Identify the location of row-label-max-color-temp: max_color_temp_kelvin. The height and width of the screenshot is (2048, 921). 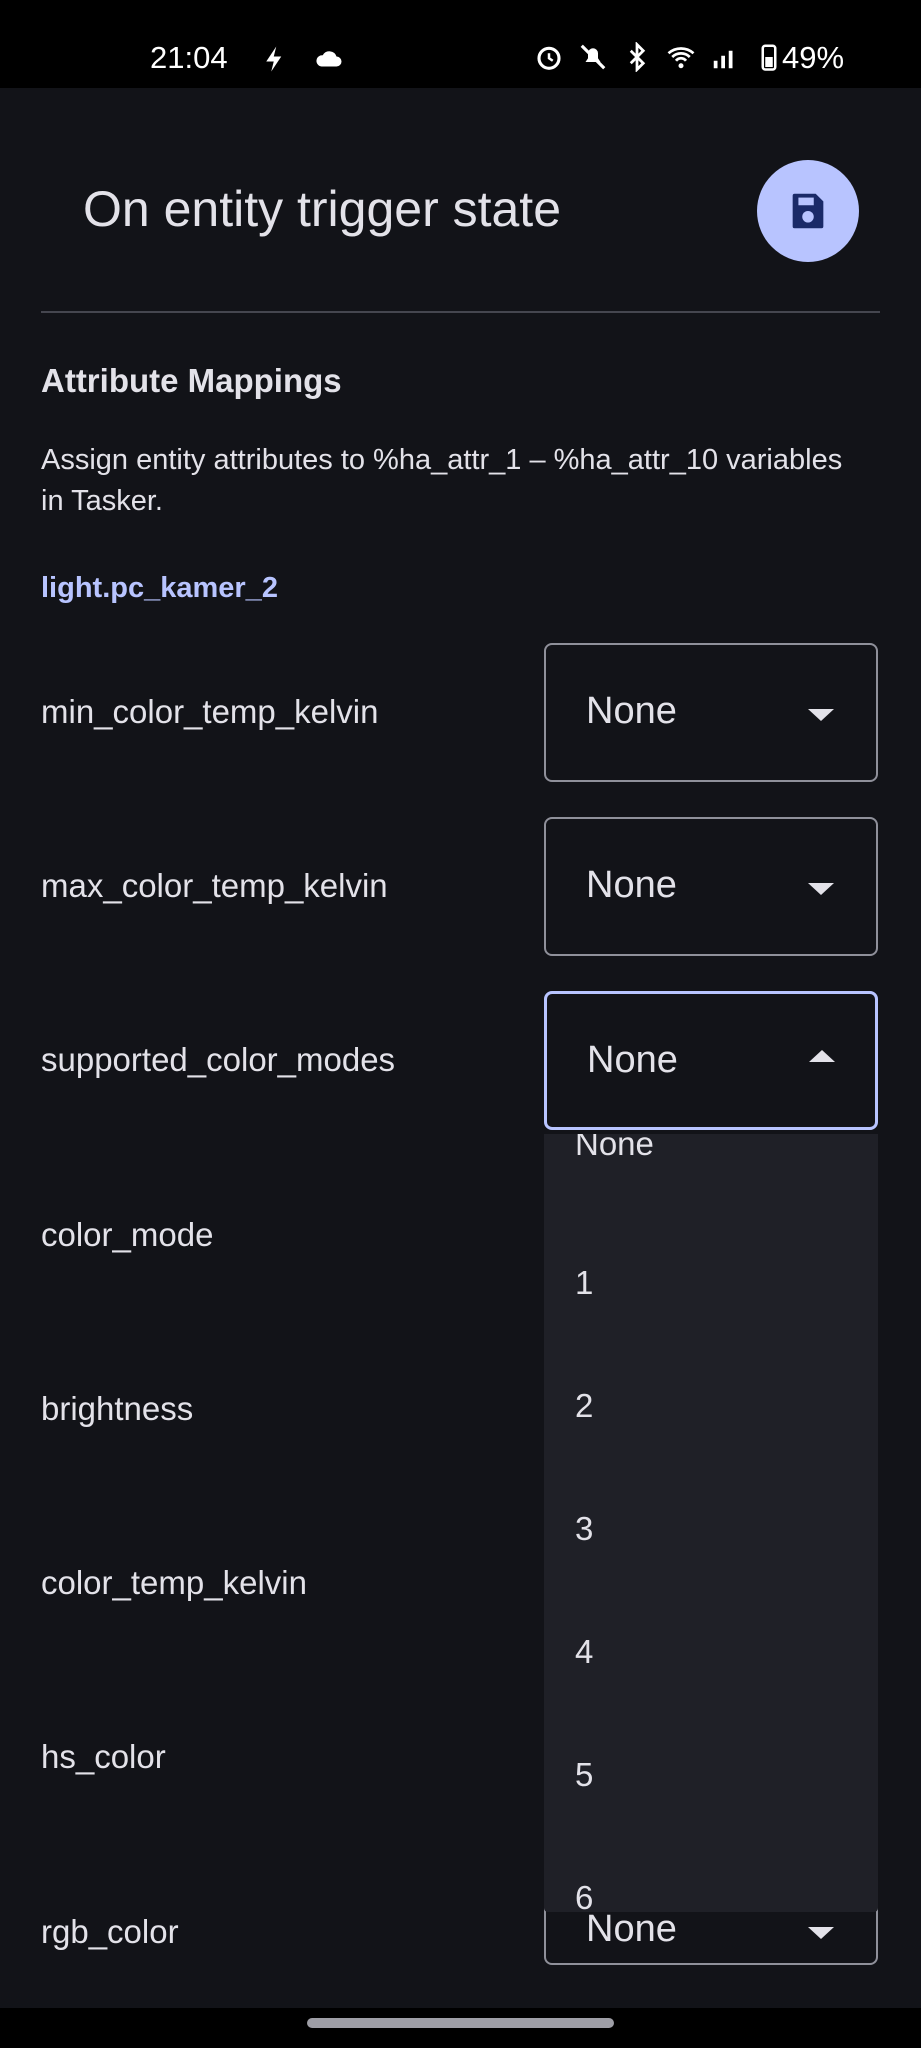
(214, 885).